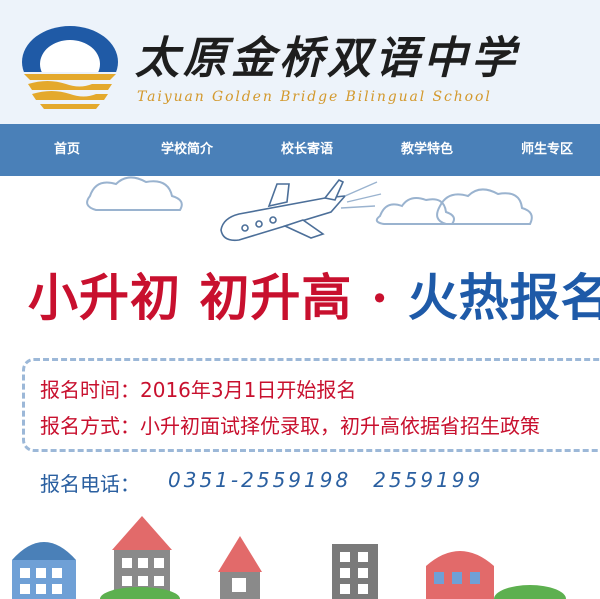  Describe the element at coordinates (198, 390) in the screenshot. I see `enrollment-time-text: 报名时间：2016年3月1日开始报名` at that location.